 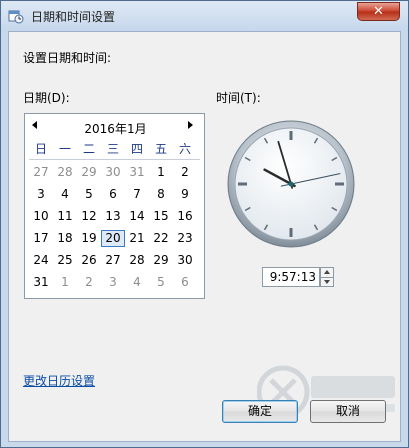 What do you see at coordinates (89, 238) in the screenshot?
I see `calendar-day: 19` at bounding box center [89, 238].